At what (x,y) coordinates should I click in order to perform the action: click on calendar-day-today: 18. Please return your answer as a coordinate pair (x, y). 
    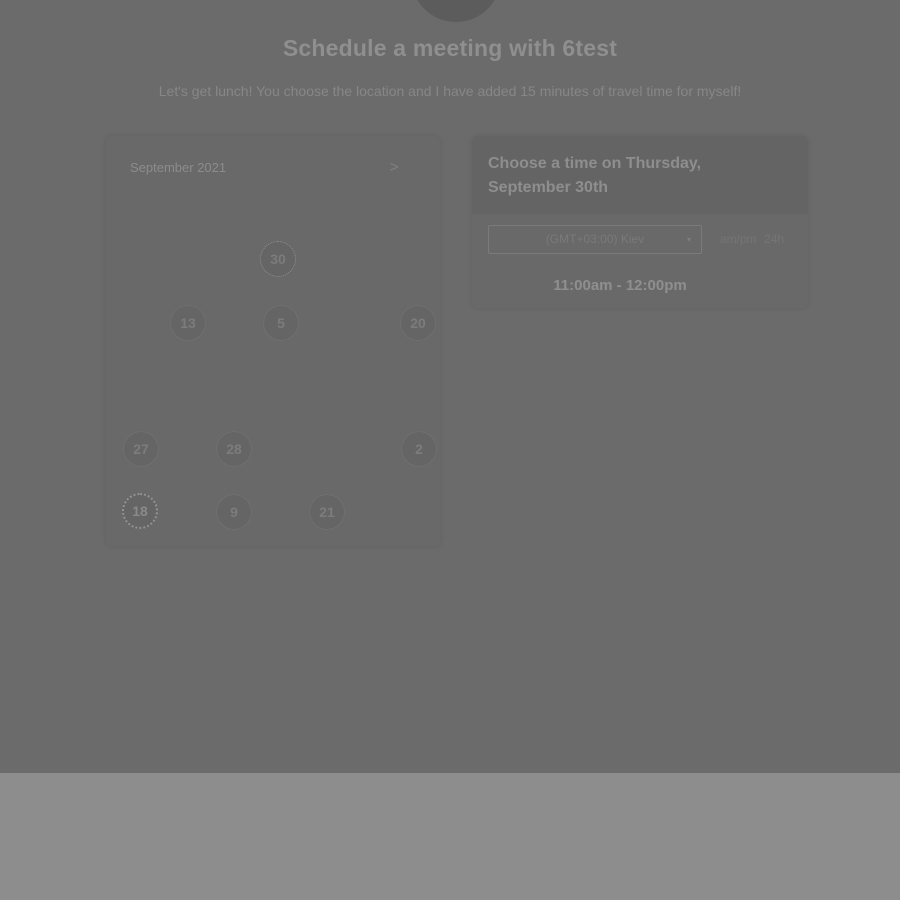
    Looking at the image, I should click on (140, 511).